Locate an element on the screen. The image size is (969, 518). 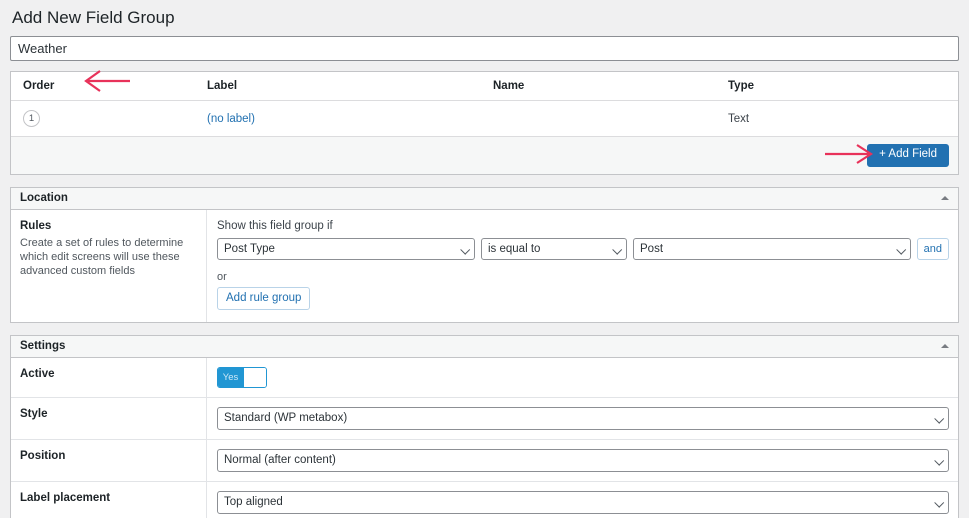
setting-field-style: Standard (WP metabox) is located at coordinates (582, 418).